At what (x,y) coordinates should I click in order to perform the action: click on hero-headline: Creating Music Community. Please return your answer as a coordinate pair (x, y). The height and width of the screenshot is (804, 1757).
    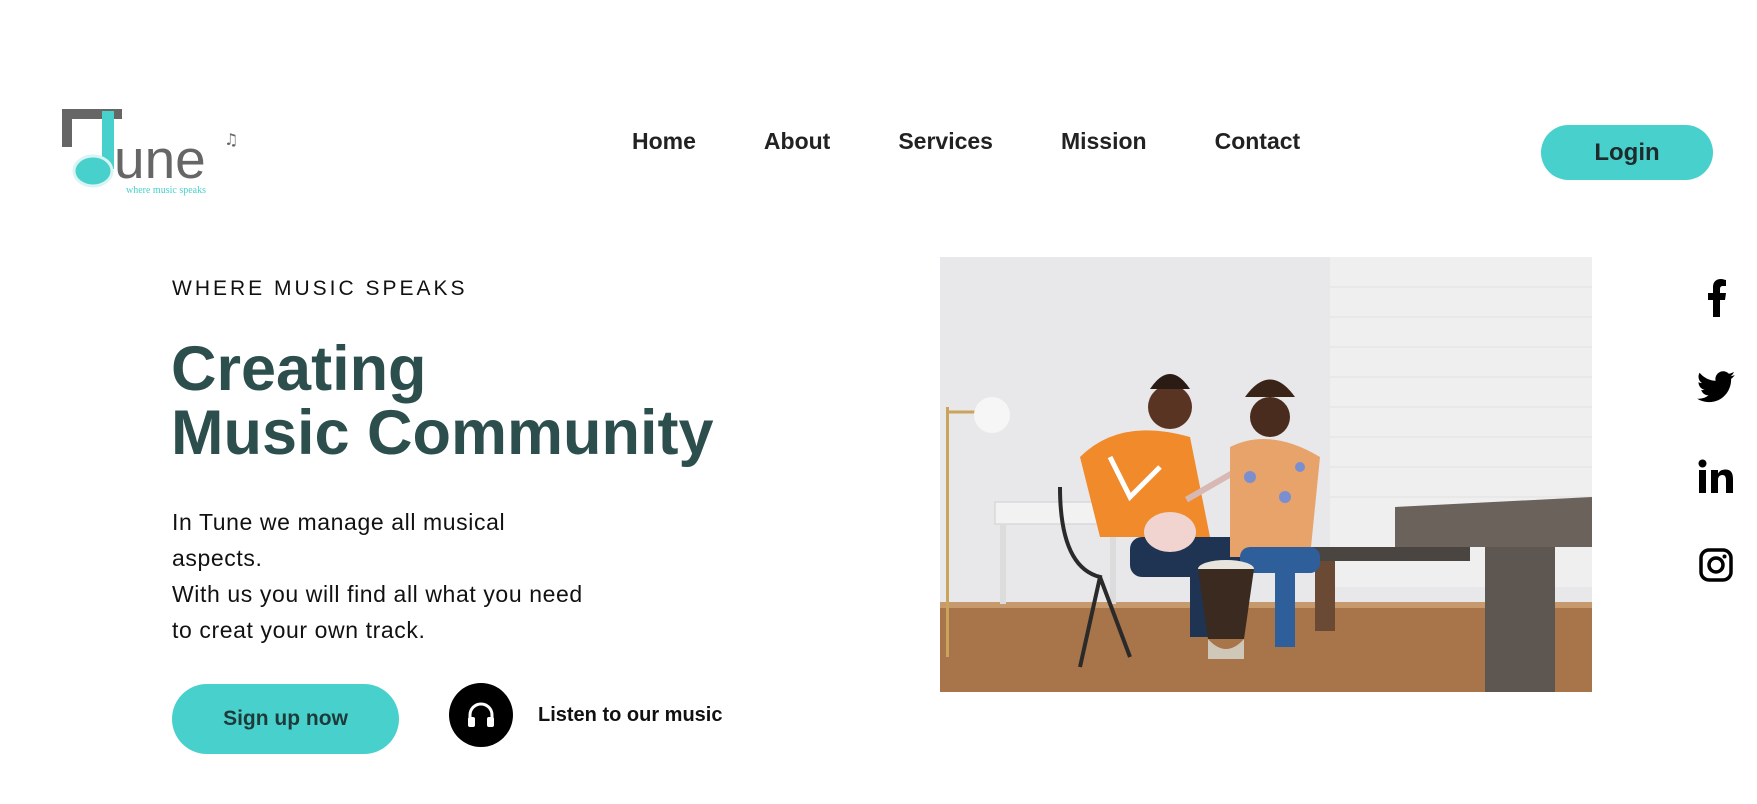
    Looking at the image, I should click on (442, 401).